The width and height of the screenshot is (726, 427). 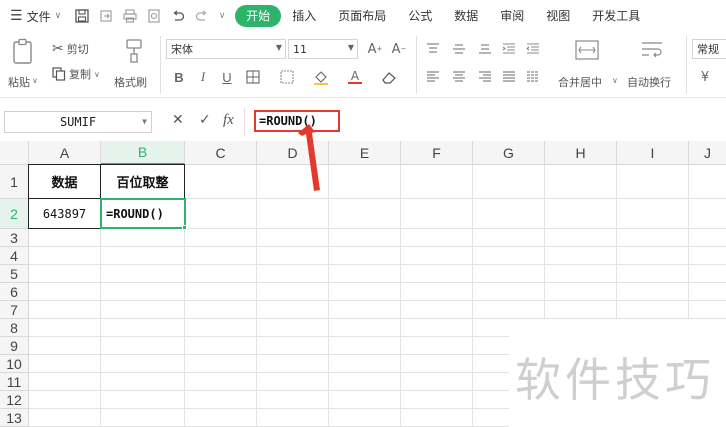 I want to click on number-format-select: 常规, so click(x=709, y=49).